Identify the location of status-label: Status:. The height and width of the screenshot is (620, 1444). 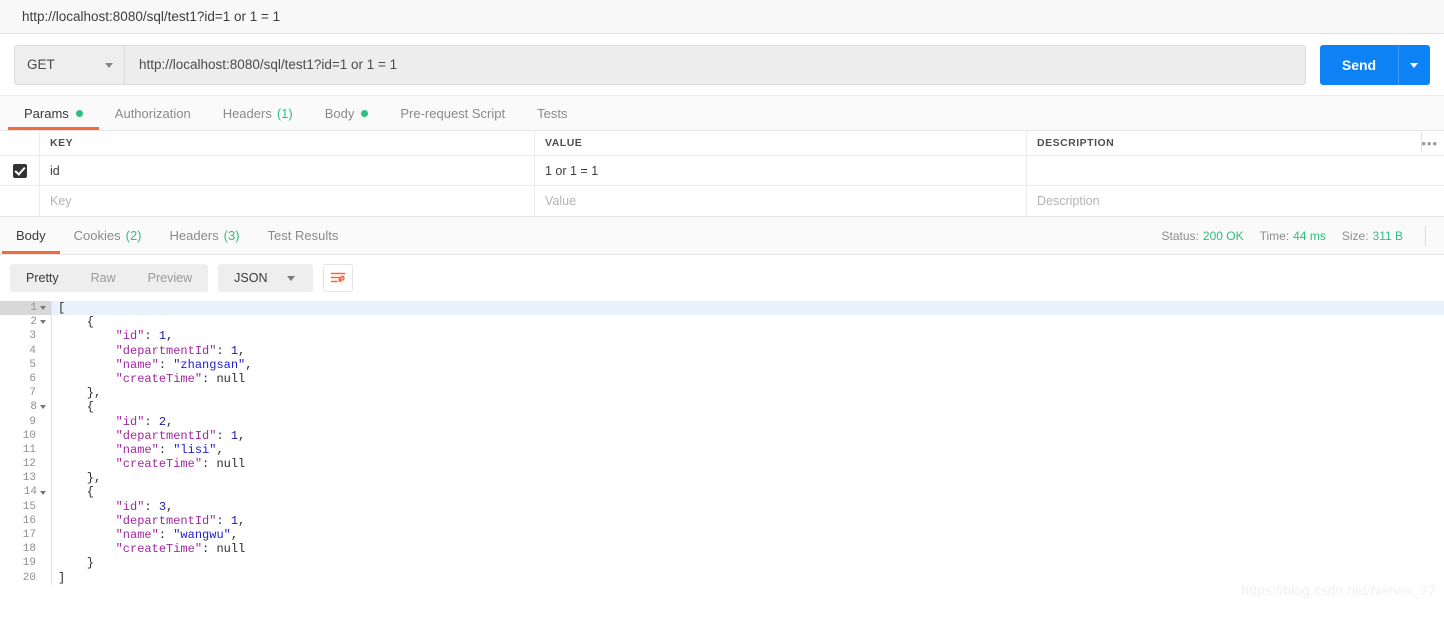
(1180, 235).